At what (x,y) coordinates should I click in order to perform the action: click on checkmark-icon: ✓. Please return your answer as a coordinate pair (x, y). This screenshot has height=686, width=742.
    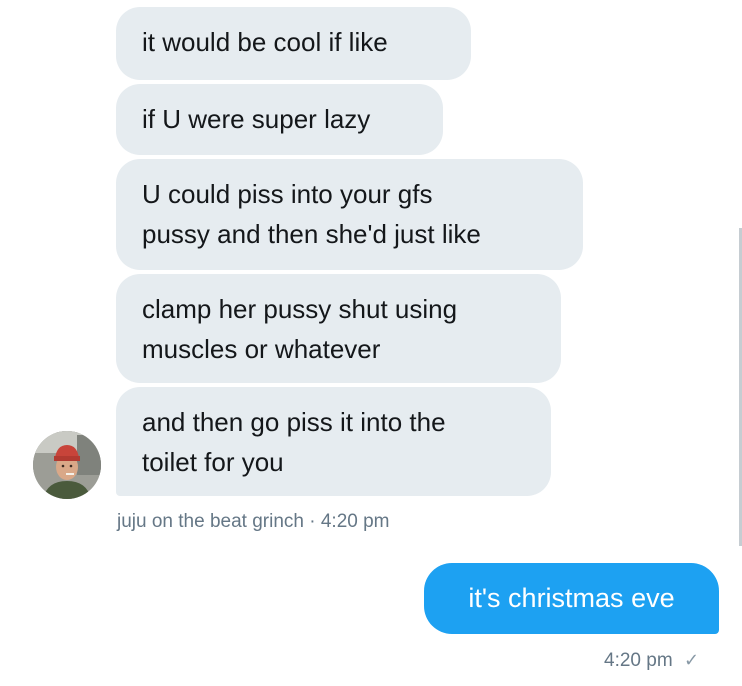
    Looking at the image, I should click on (691, 660).